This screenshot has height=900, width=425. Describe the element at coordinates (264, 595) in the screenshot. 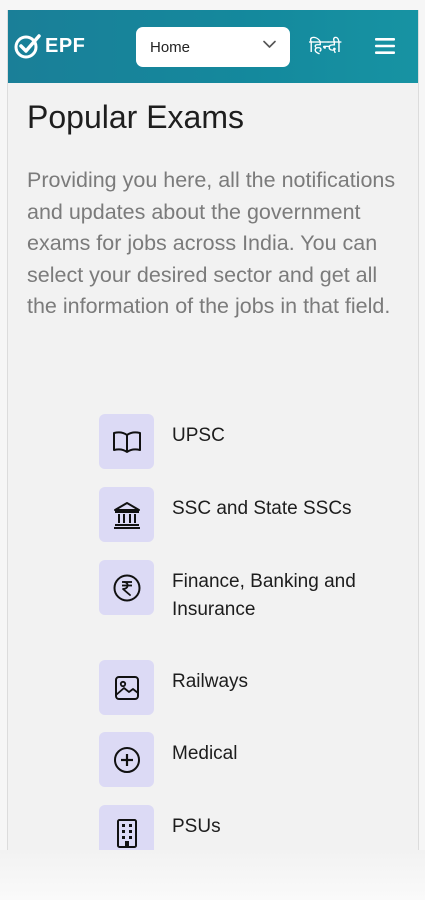

I see `exam-label: Finance, Banking and Insurance` at that location.